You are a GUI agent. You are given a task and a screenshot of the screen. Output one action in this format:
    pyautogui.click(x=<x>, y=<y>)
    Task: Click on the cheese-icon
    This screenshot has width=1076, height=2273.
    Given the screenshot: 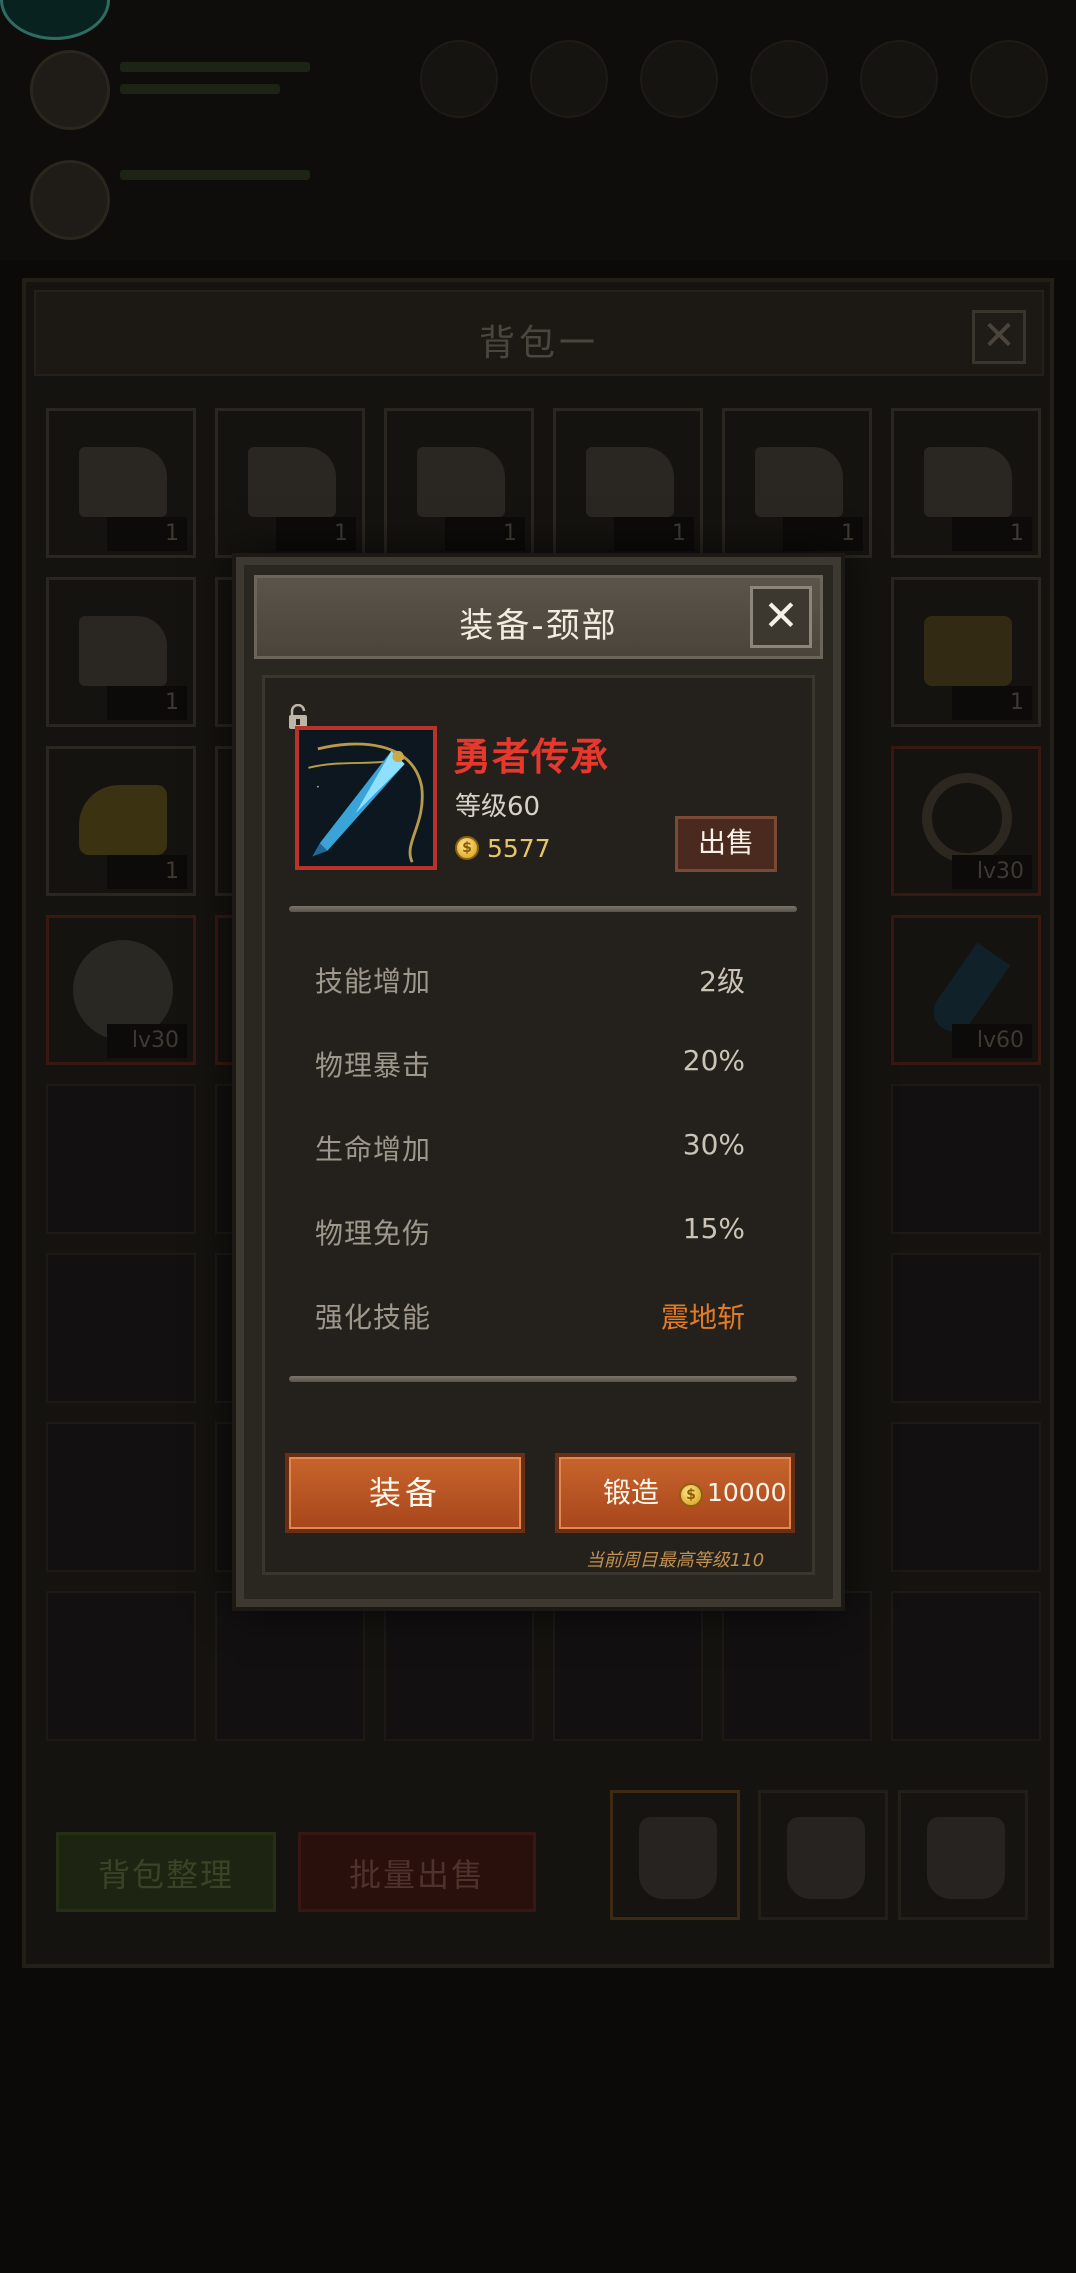 What is the action you would take?
    pyautogui.click(x=123, y=820)
    